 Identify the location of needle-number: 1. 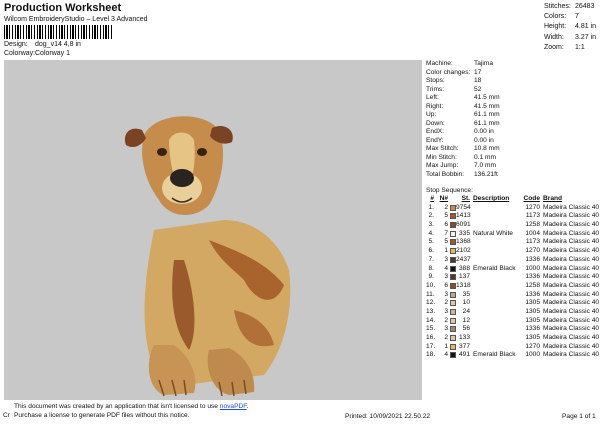
(446, 346).